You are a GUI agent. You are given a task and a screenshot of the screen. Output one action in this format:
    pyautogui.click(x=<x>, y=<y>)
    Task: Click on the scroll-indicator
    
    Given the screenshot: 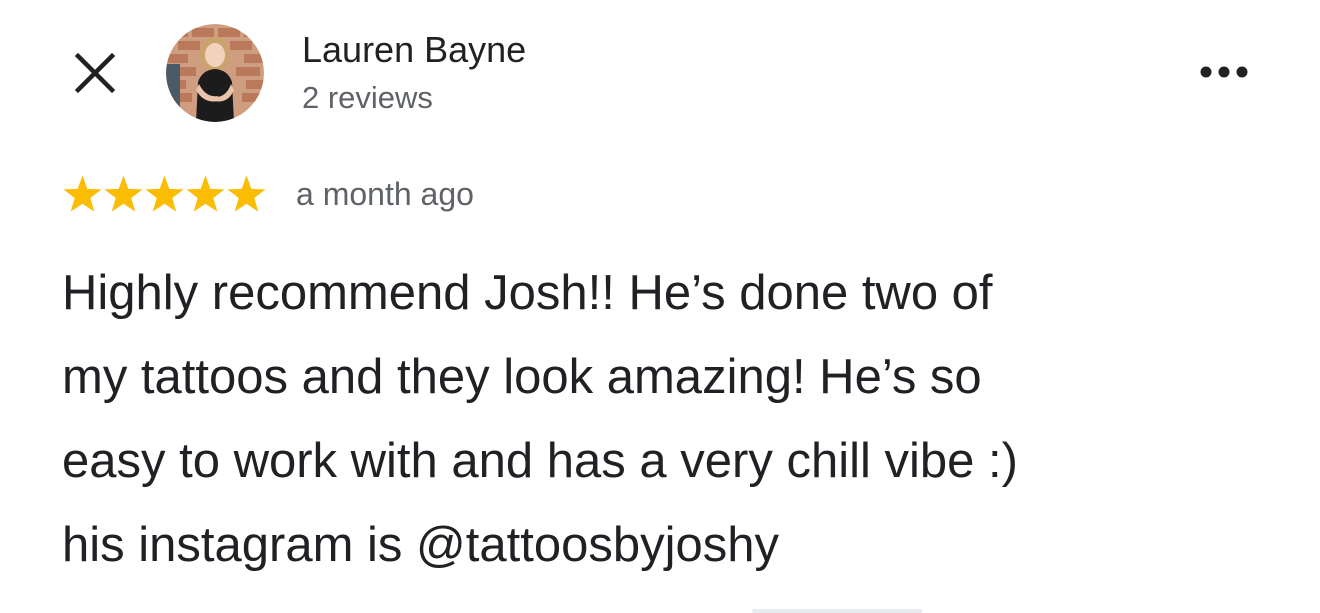 What is the action you would take?
    pyautogui.click(x=837, y=611)
    